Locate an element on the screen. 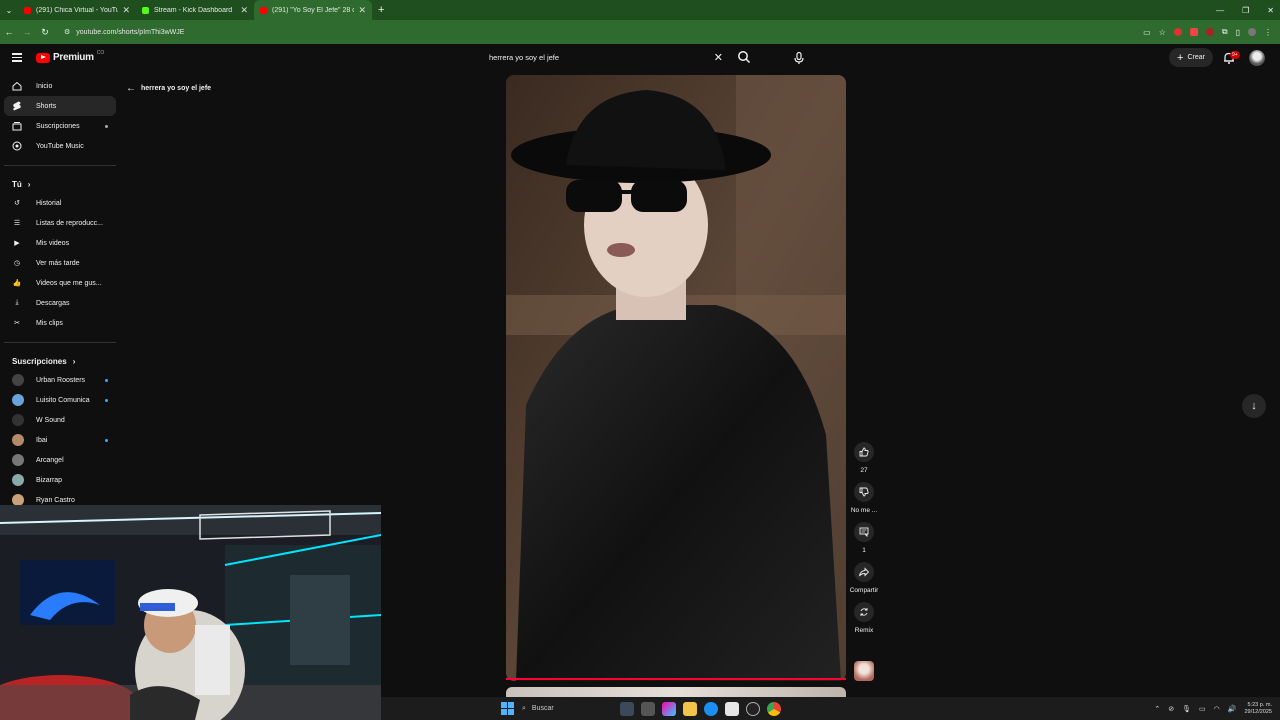 This screenshot has width=1280, height=720. remix-action: Remix is located at coordinates (864, 618).